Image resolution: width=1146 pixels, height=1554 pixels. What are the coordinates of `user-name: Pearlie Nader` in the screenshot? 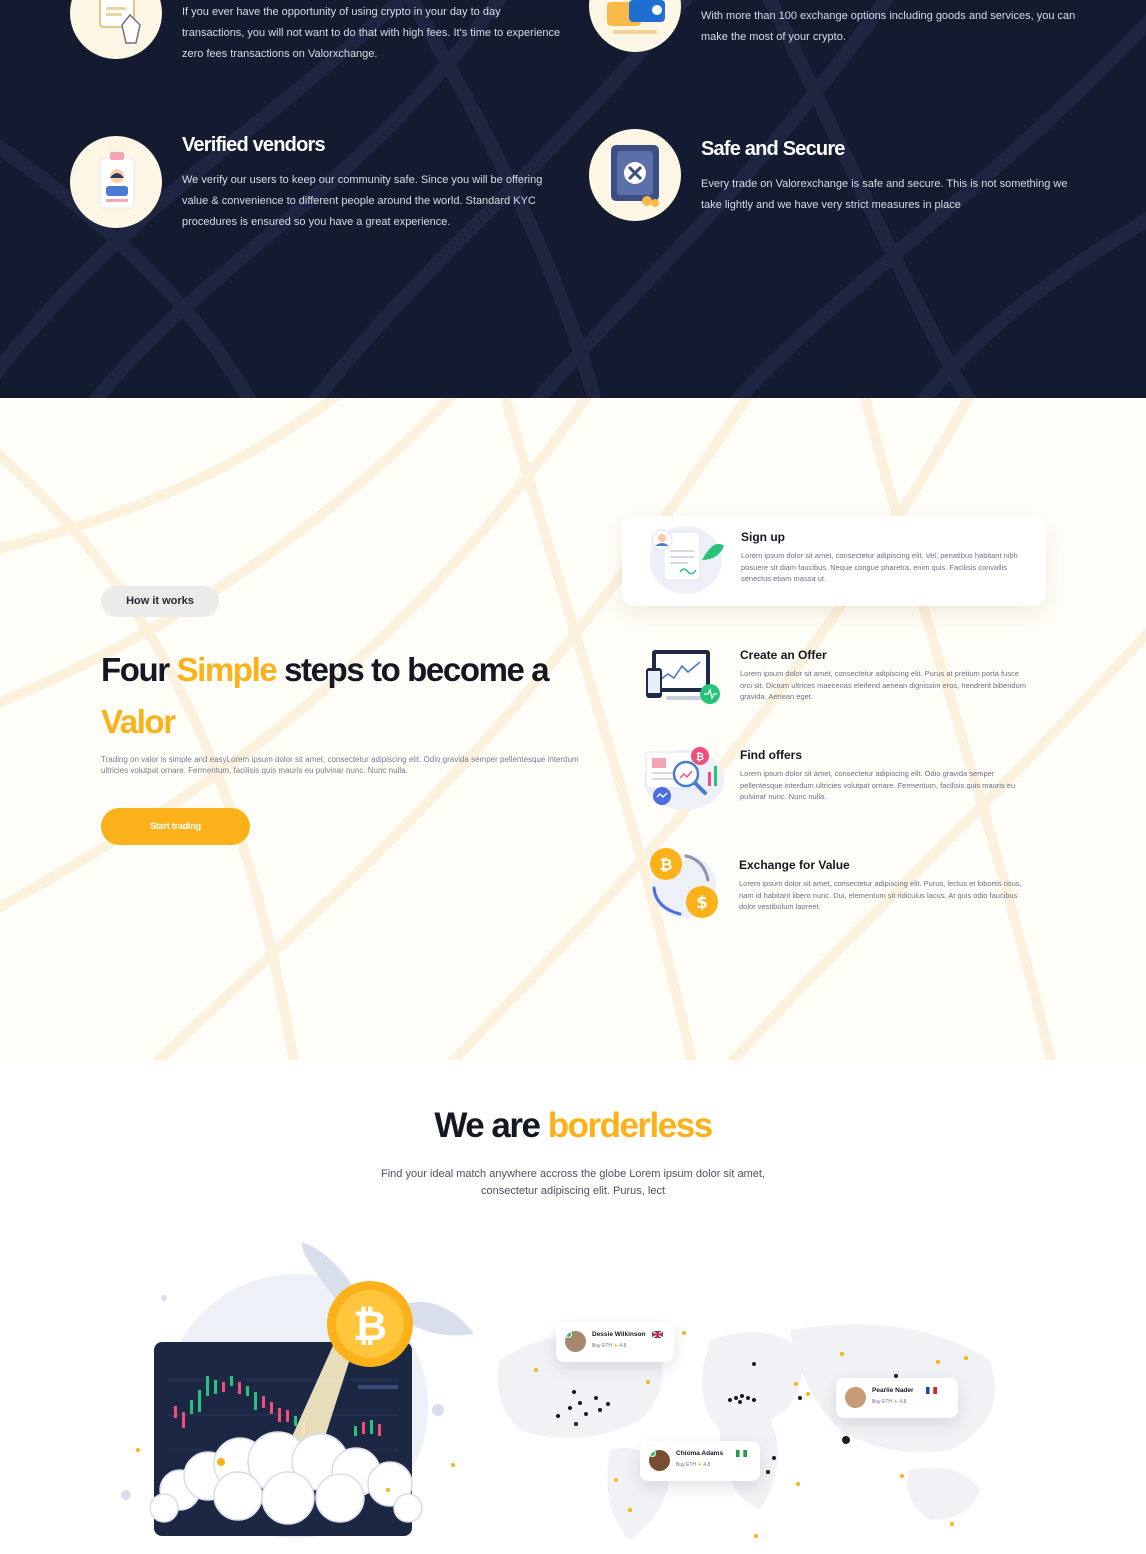 It's located at (893, 1390).